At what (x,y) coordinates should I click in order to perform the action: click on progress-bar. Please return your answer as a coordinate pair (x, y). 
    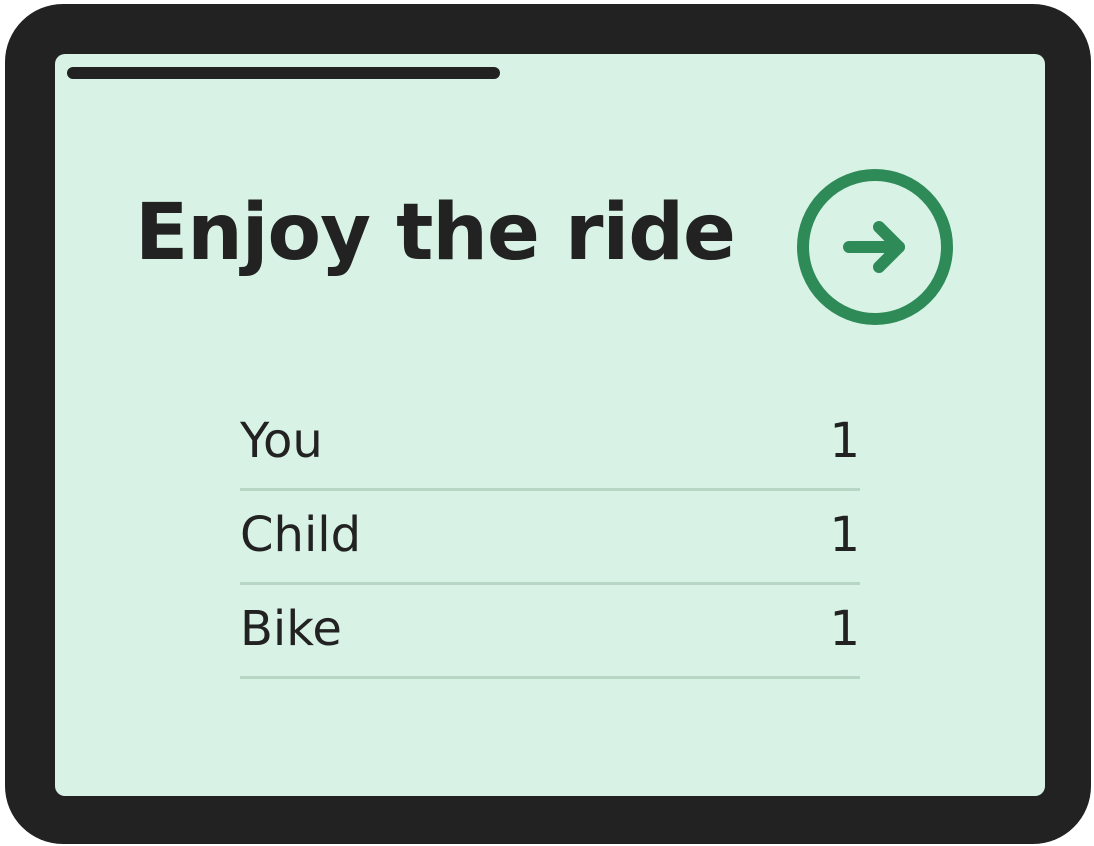
    Looking at the image, I should click on (395, 73).